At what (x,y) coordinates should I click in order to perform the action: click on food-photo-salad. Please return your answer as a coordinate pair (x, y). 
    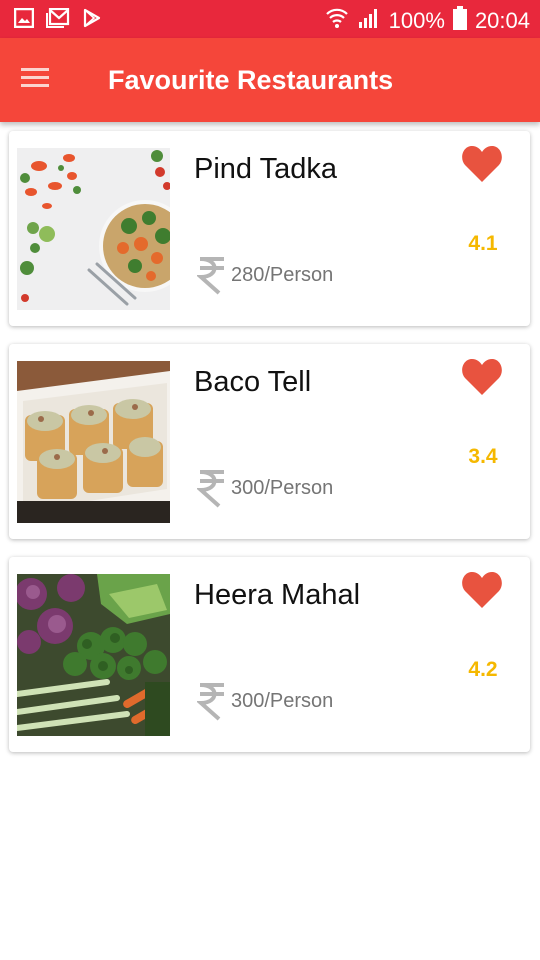
    Looking at the image, I should click on (93, 229).